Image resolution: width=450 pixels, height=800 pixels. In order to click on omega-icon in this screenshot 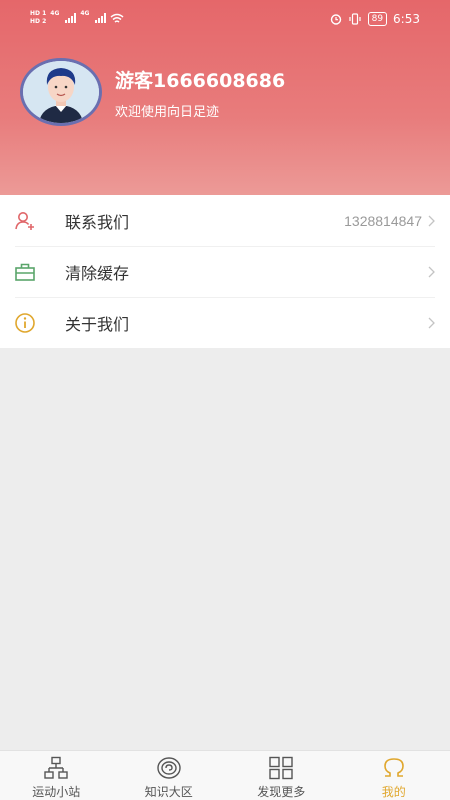, I will do `click(393, 767)`.